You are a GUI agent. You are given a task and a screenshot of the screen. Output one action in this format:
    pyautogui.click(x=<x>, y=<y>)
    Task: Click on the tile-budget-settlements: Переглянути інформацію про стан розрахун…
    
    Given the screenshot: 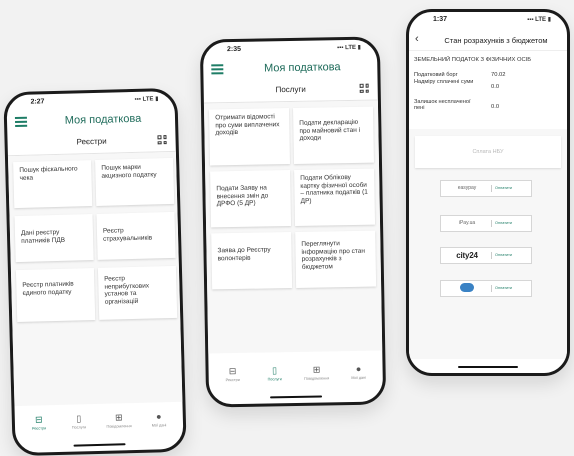 What is the action you would take?
    pyautogui.click(x=336, y=259)
    